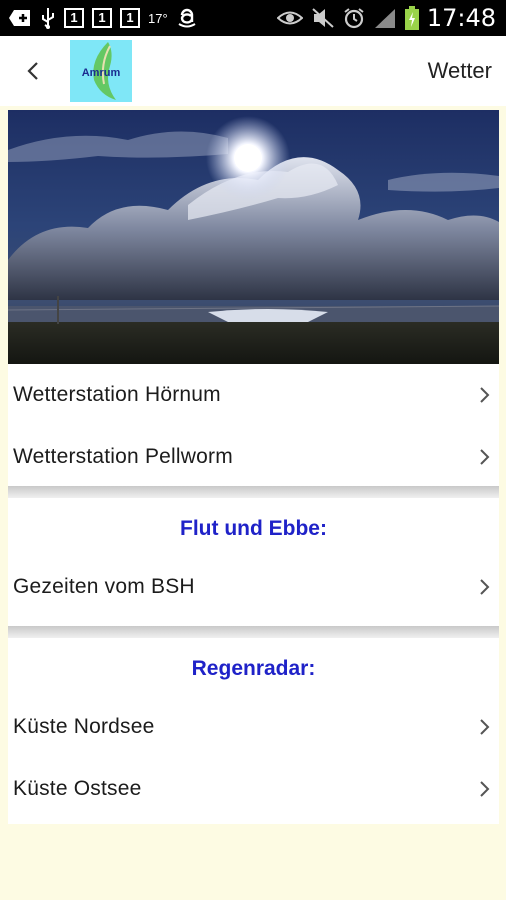 The width and height of the screenshot is (506, 900). What do you see at coordinates (253, 528) in the screenshot?
I see `section-heading-tides: Flut und Ebbe:` at bounding box center [253, 528].